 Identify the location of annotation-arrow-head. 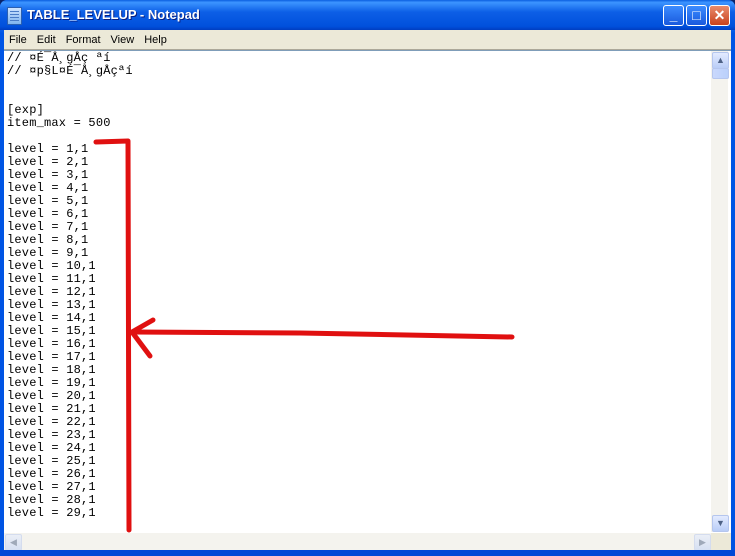
(142, 338).